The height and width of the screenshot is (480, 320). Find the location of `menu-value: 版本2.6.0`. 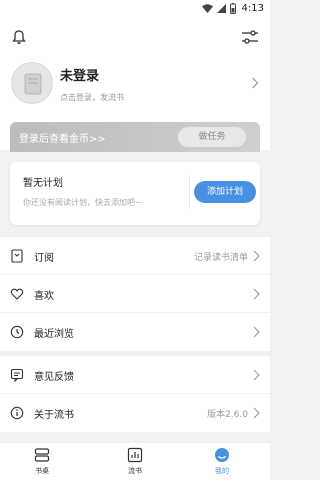

menu-value: 版本2.6.0 is located at coordinates (227, 415).